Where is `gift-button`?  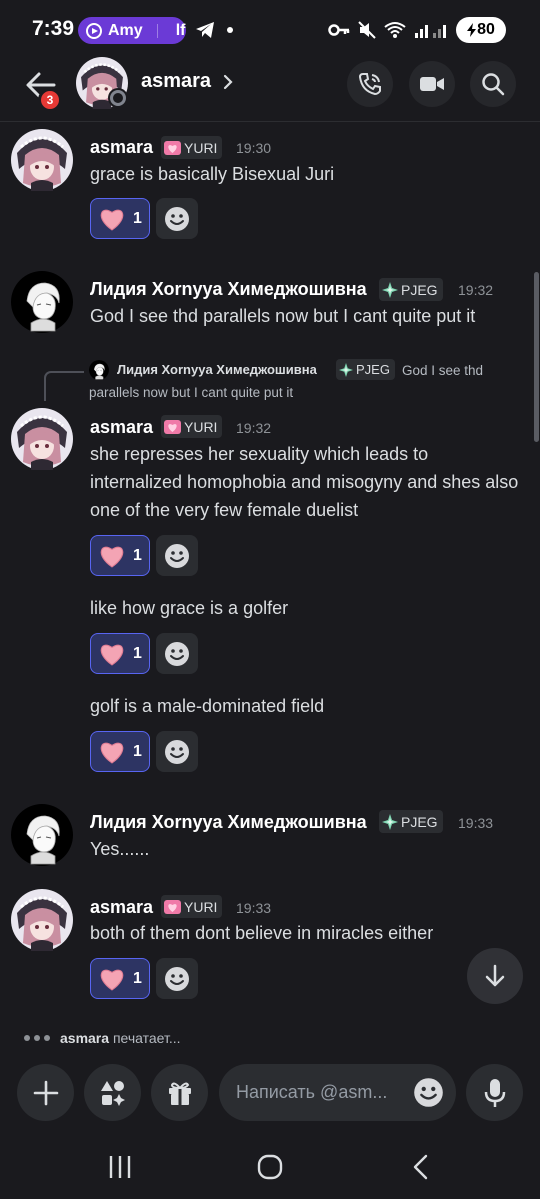
gift-button is located at coordinates (179, 1092).